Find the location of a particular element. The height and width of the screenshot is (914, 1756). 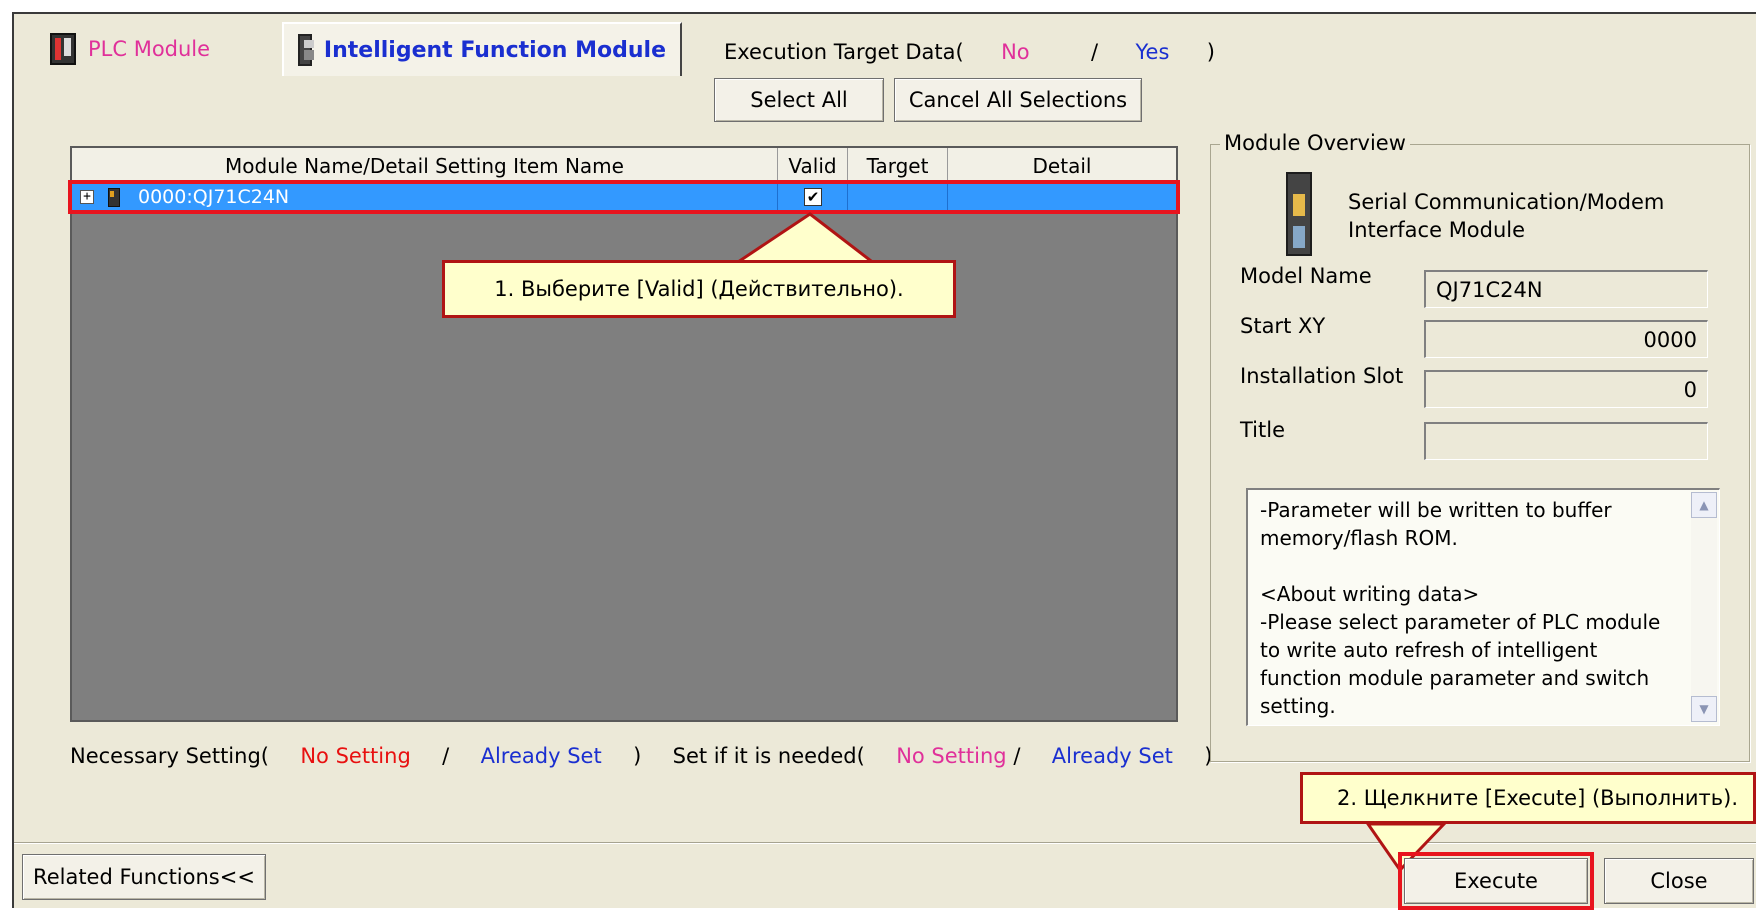

scroll-up-icon: ▲ is located at coordinates (1704, 505).